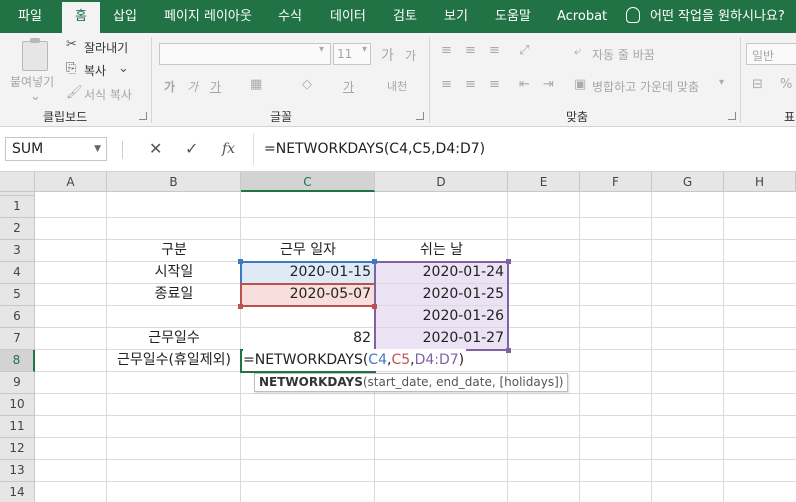 The image size is (796, 502). What do you see at coordinates (387, 55) in the screenshot?
I see `grow-font-button: 가` at bounding box center [387, 55].